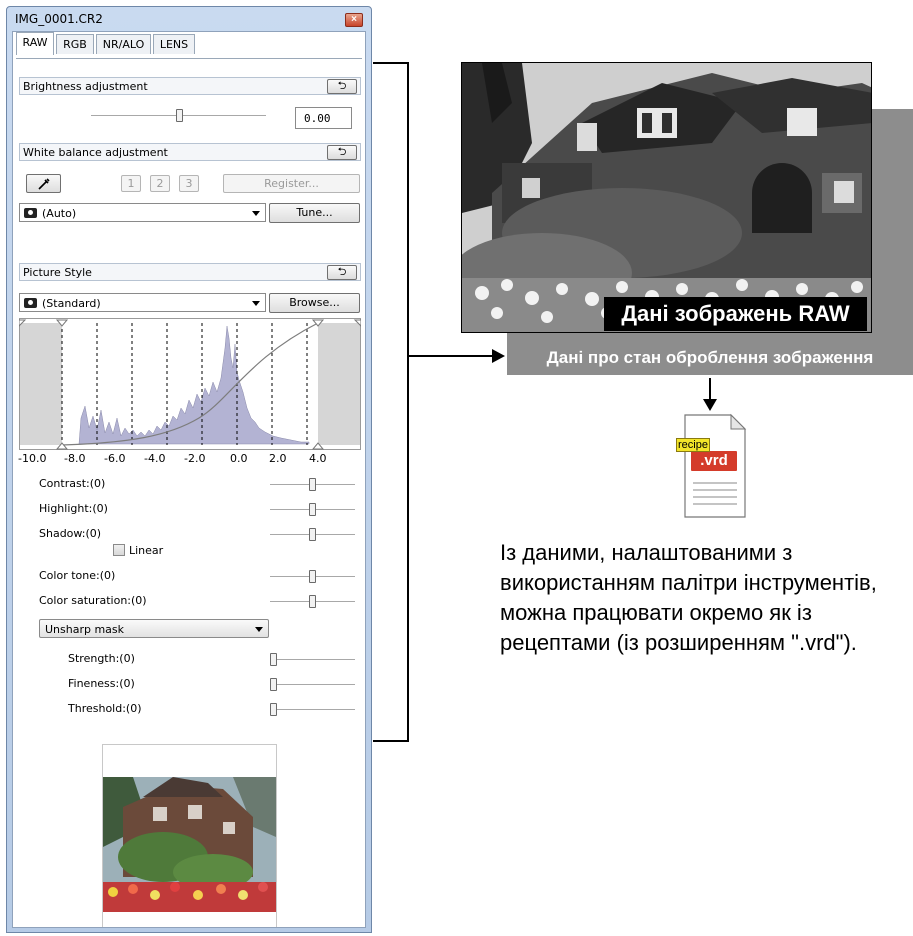 The image size is (913, 936). Describe the element at coordinates (32, 458) in the screenshot. I see `histogram-tick: -10.0` at that location.